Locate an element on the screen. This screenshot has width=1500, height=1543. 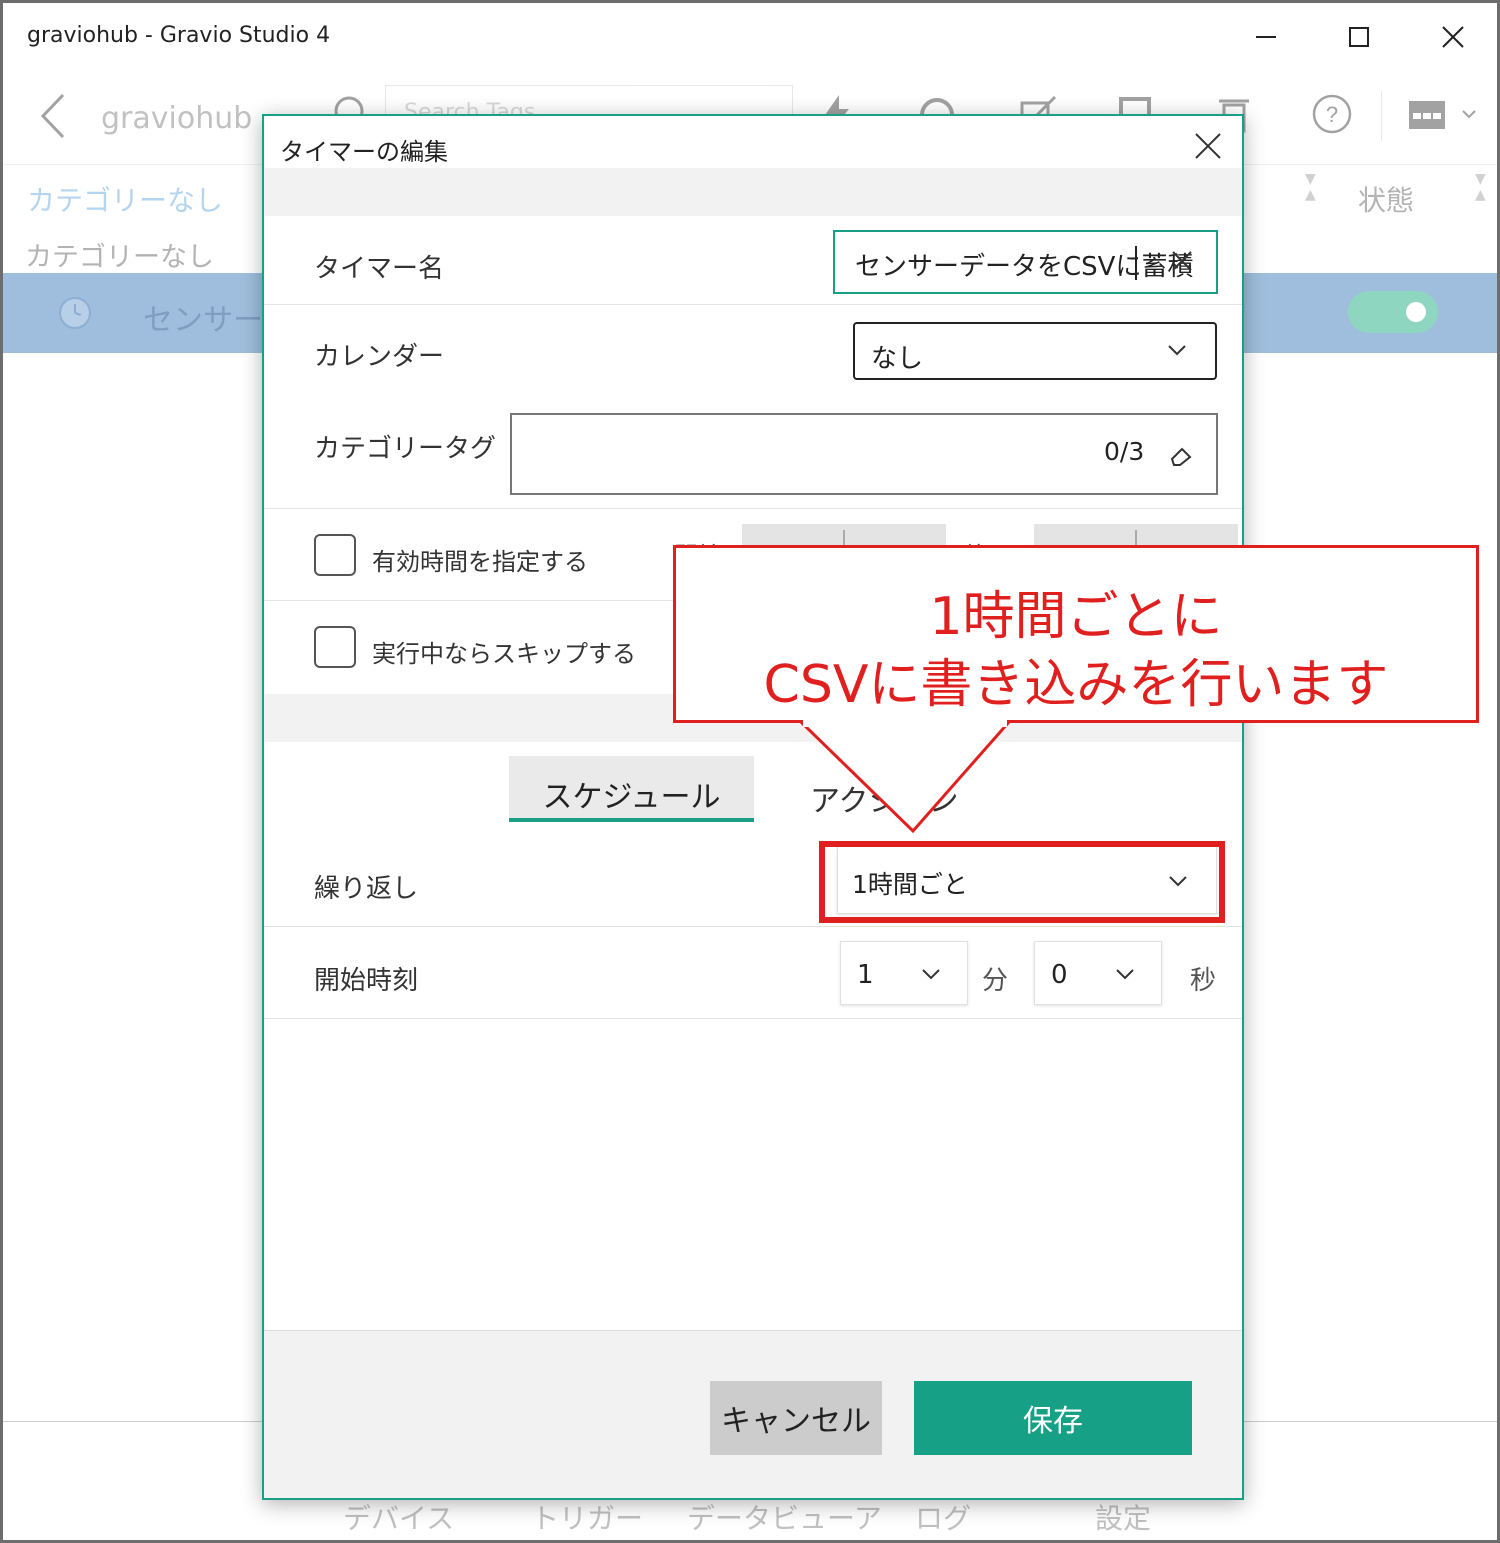
annotation-line1: 1時間ごとに is located at coordinates (1076, 617).